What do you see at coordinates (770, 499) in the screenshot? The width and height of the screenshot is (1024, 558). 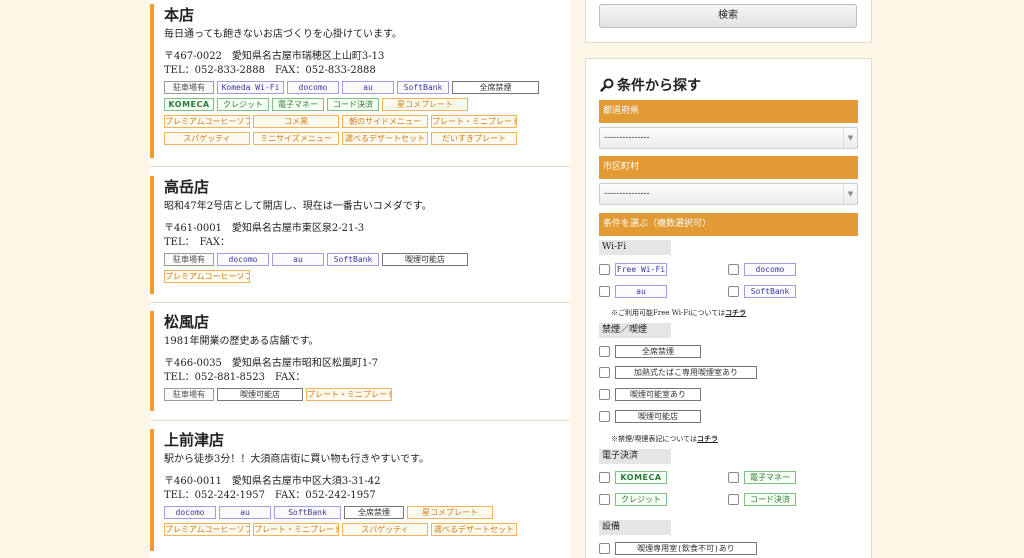 I see `filter-option-label: コード決済` at bounding box center [770, 499].